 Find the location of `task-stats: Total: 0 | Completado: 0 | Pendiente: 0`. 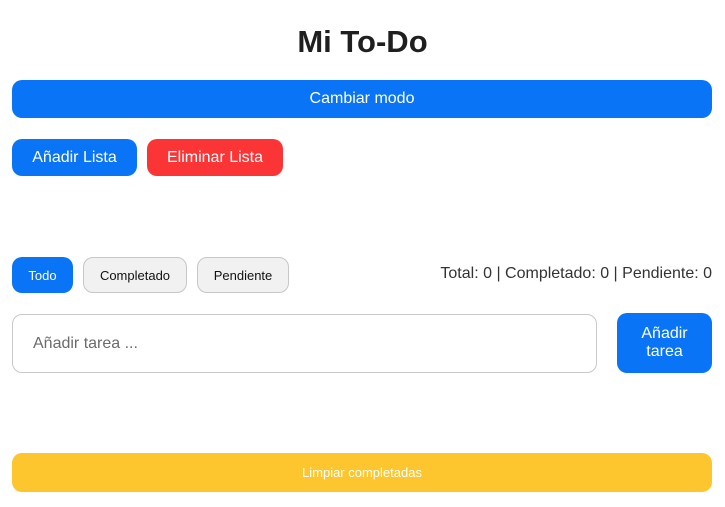

task-stats: Total: 0 | Completado: 0 | Pendiente: 0 is located at coordinates (576, 273).